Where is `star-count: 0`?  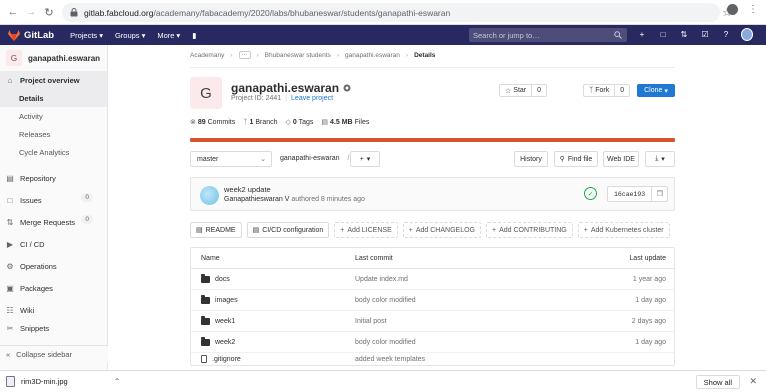 star-count: 0 is located at coordinates (538, 90).